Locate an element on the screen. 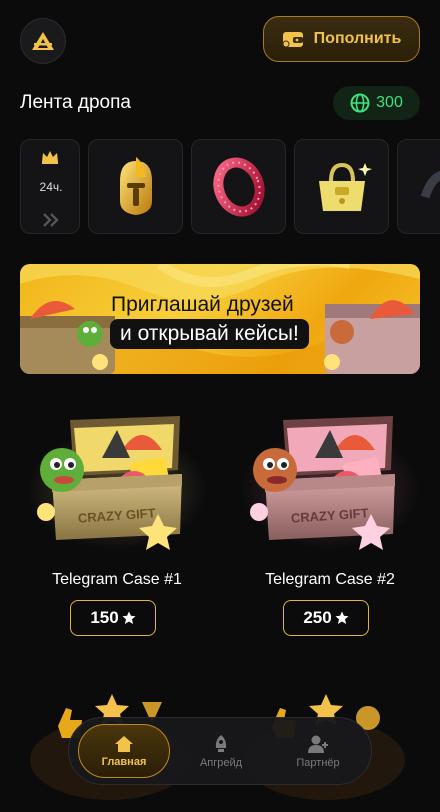  drop-item-golden-helmet is located at coordinates (135, 186).